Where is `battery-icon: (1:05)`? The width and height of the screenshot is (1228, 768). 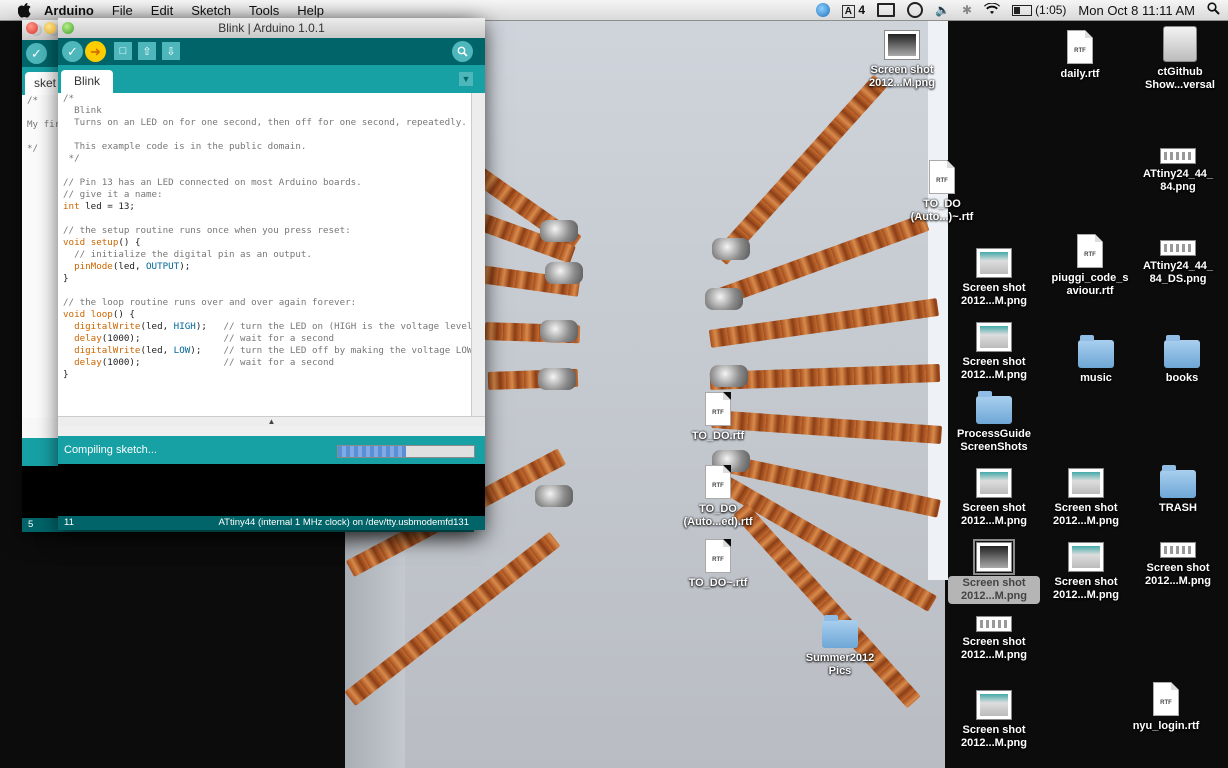
battery-icon: (1:05) is located at coordinates (1039, 10).